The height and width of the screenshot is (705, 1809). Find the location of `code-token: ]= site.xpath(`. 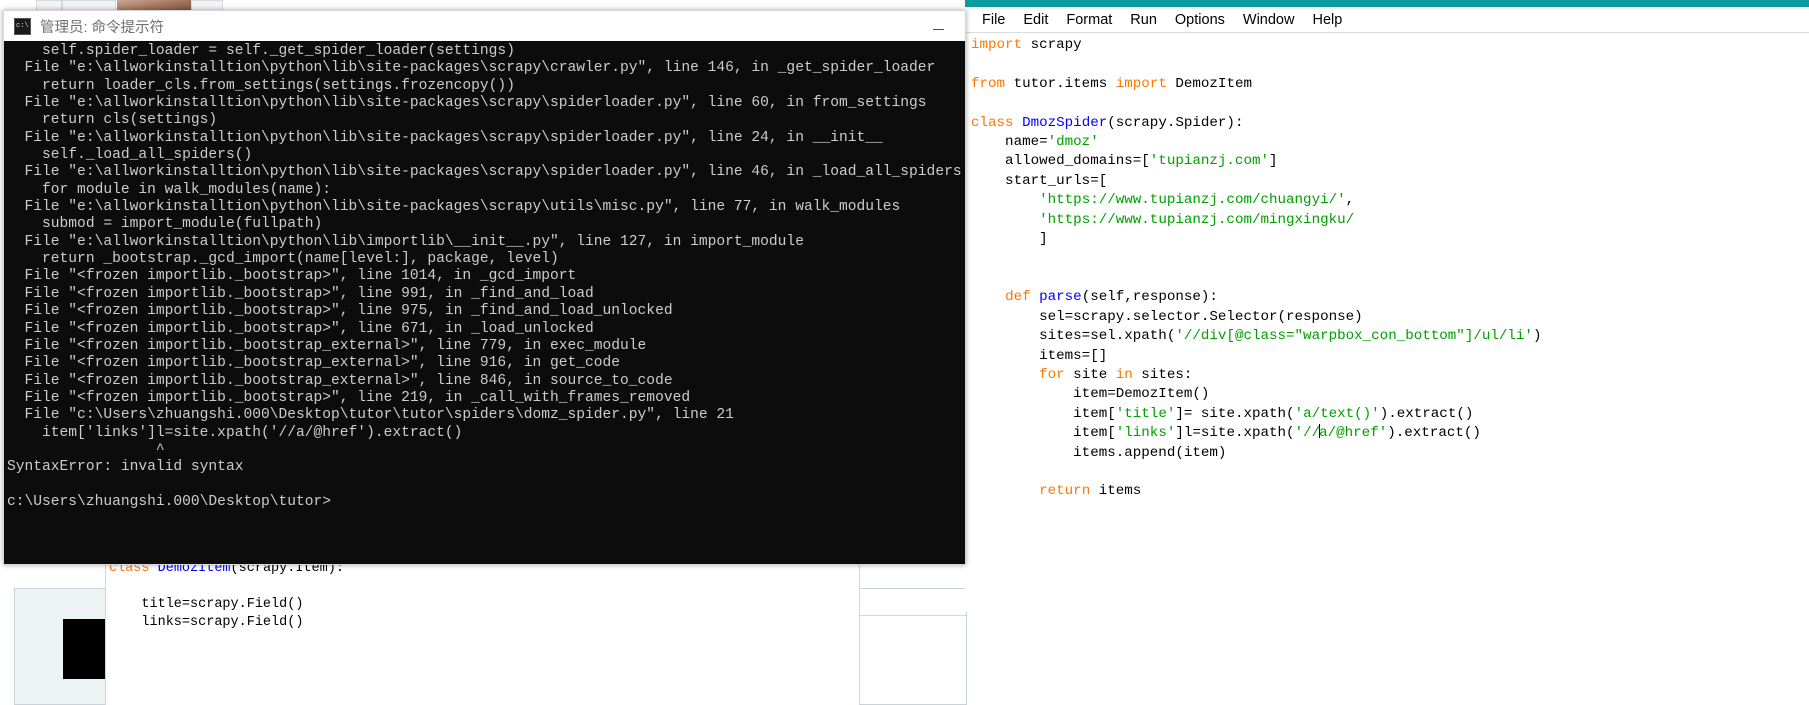

code-token: ]= site.xpath( is located at coordinates (1235, 413).